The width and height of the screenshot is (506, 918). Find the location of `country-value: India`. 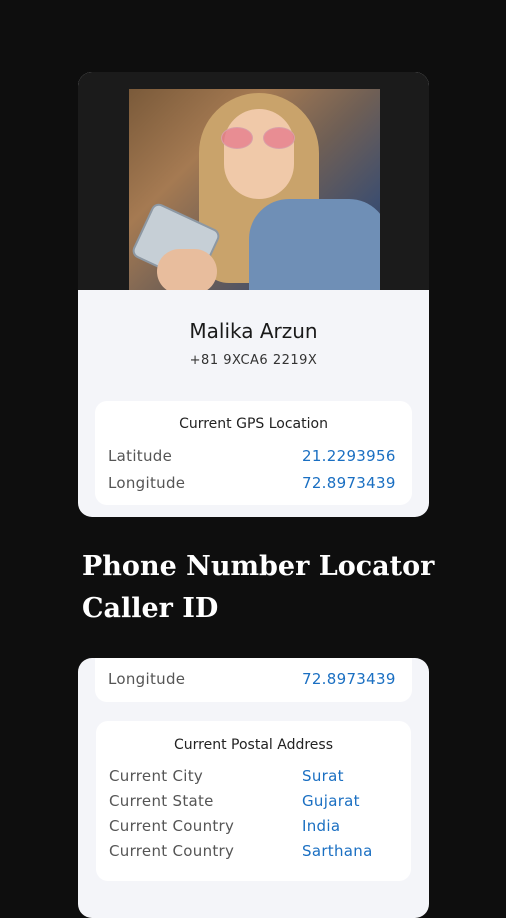

country-value: India is located at coordinates (321, 826).